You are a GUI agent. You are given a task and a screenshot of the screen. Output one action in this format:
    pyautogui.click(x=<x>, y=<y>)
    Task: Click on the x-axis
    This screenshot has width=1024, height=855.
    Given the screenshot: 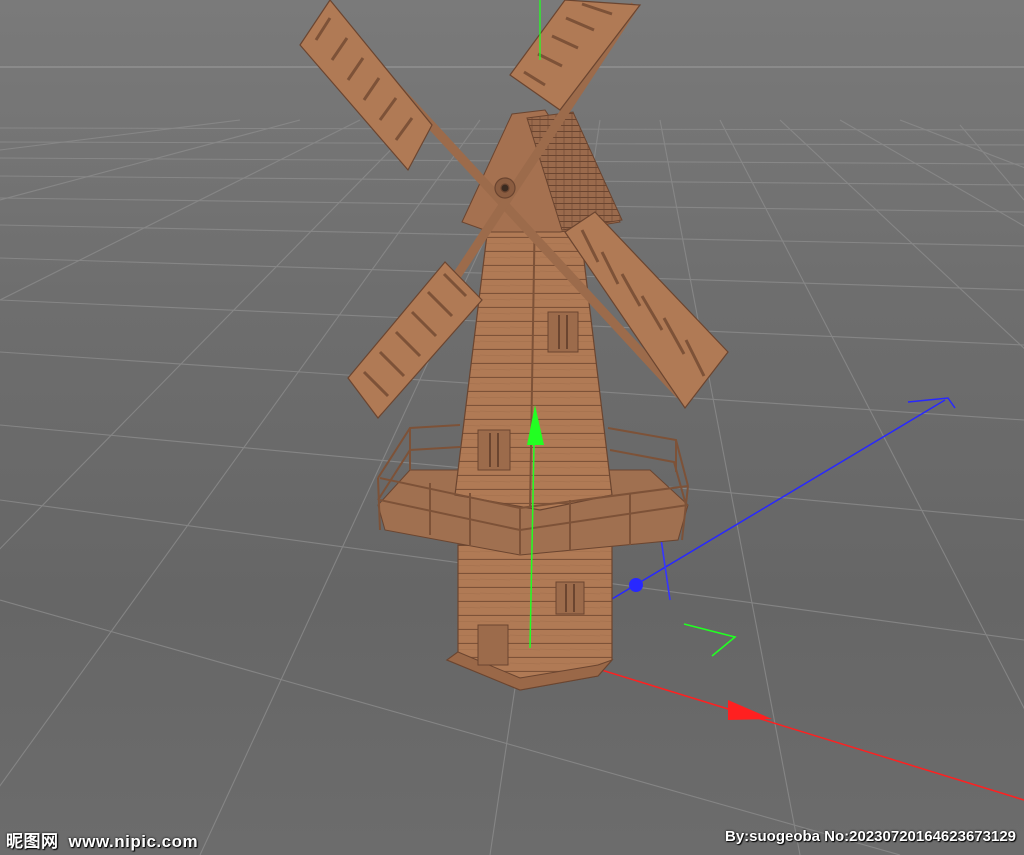 What is the action you would take?
    pyautogui.click(x=776, y=724)
    